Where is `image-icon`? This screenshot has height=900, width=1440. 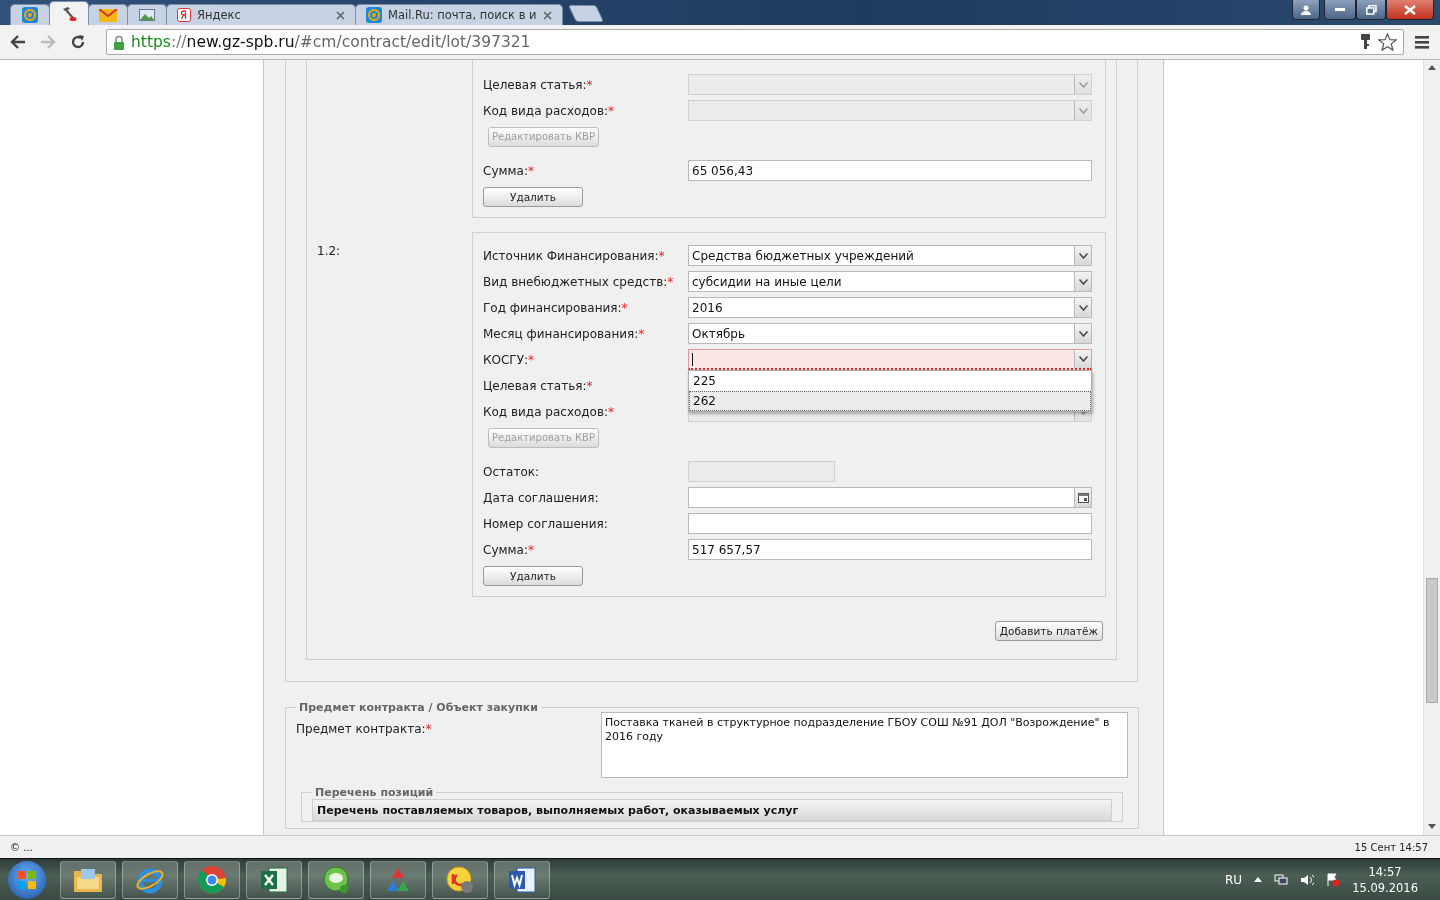
image-icon is located at coordinates (147, 15).